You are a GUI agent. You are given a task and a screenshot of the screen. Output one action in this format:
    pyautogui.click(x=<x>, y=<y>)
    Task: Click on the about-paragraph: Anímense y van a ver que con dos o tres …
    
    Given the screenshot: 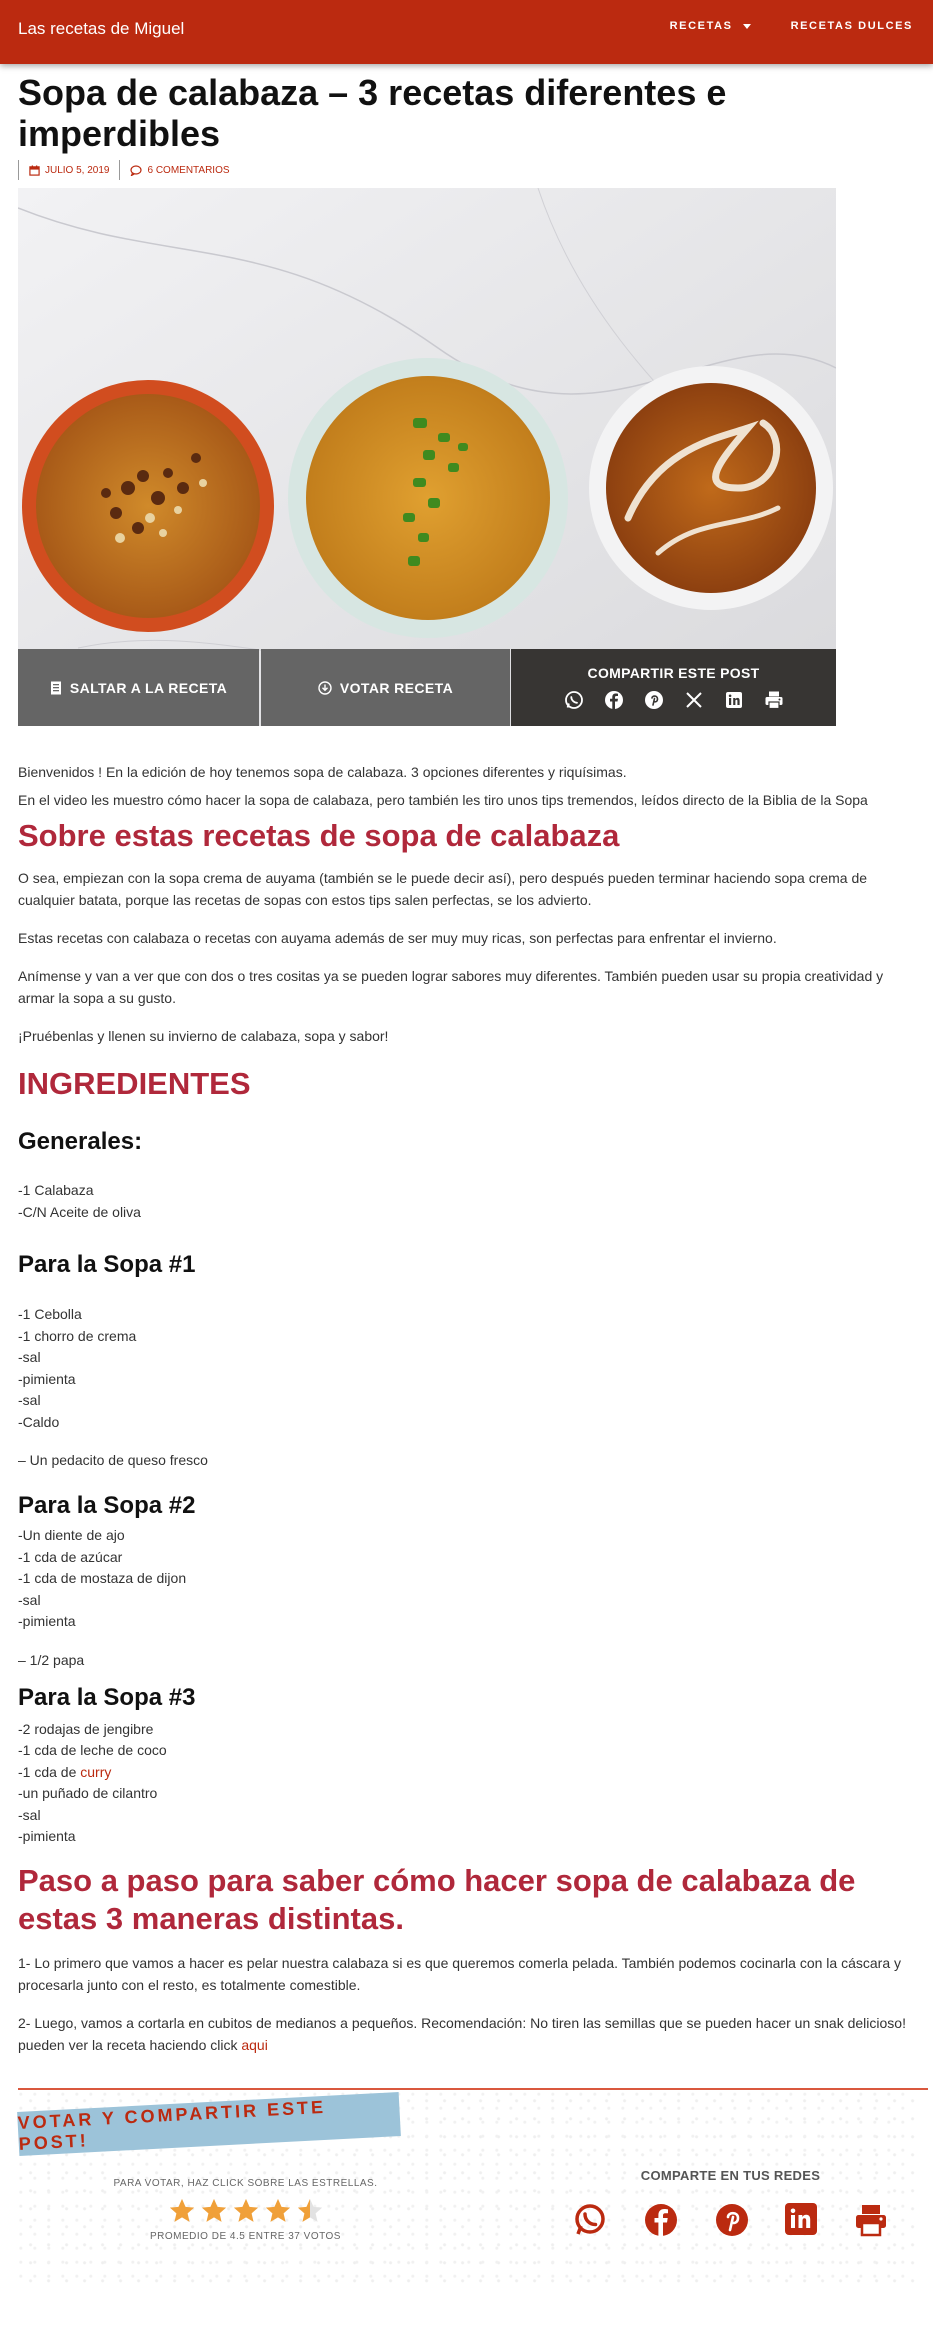 What is the action you would take?
    pyautogui.click(x=451, y=987)
    